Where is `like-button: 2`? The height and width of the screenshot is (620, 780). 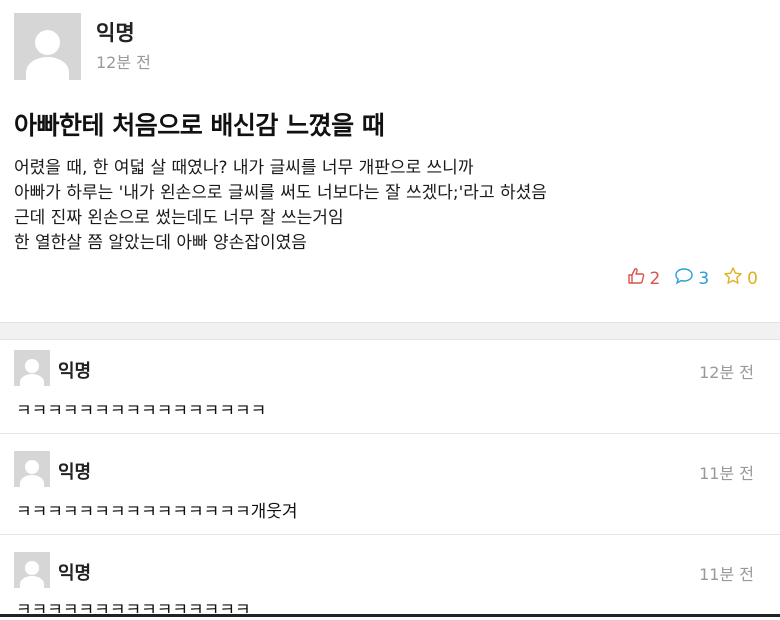 like-button: 2 is located at coordinates (643, 278).